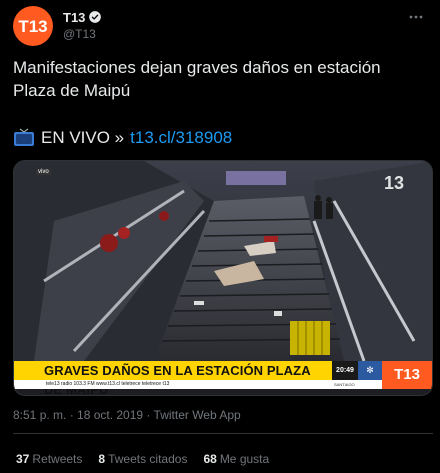 This screenshot has width=440, height=473. Describe the element at coordinates (181, 137) in the screenshot. I see `live-link: t13.cl/318908` at that location.